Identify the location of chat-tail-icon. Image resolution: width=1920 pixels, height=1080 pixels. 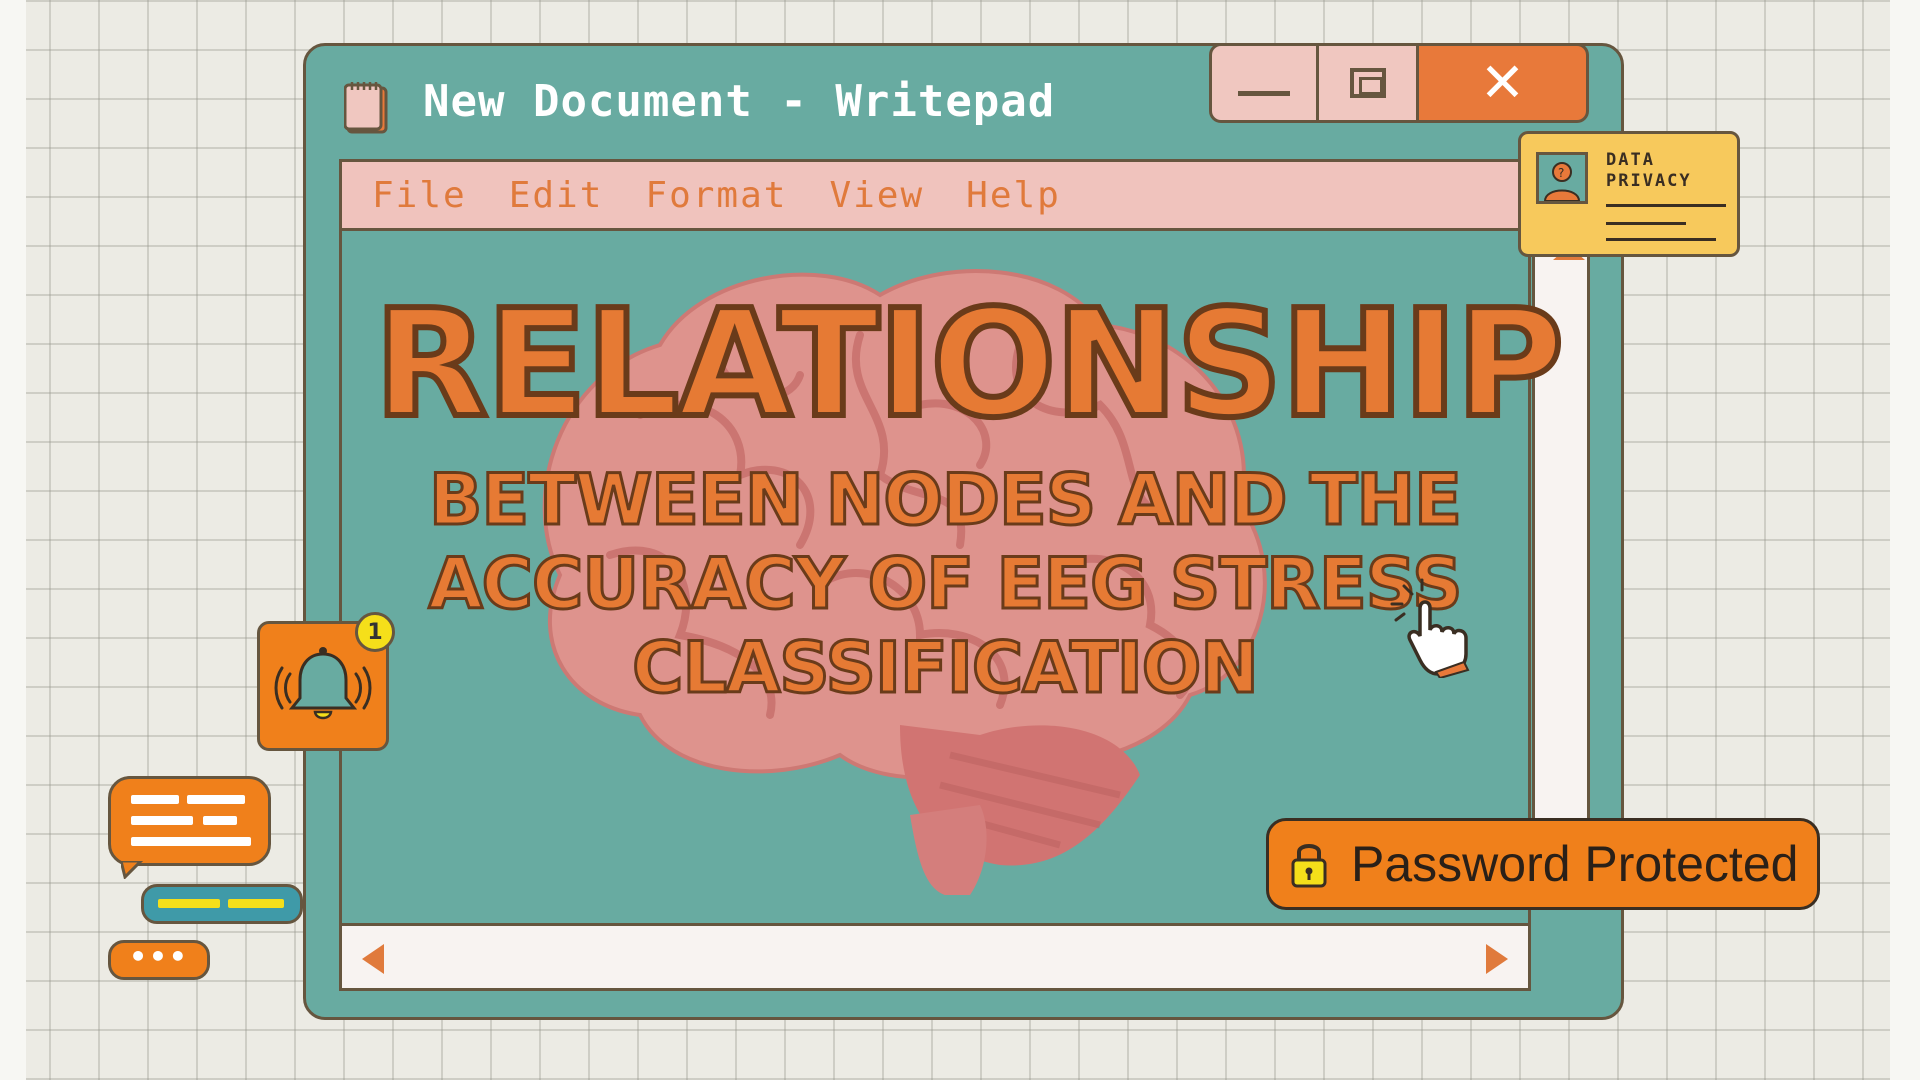
(132, 870).